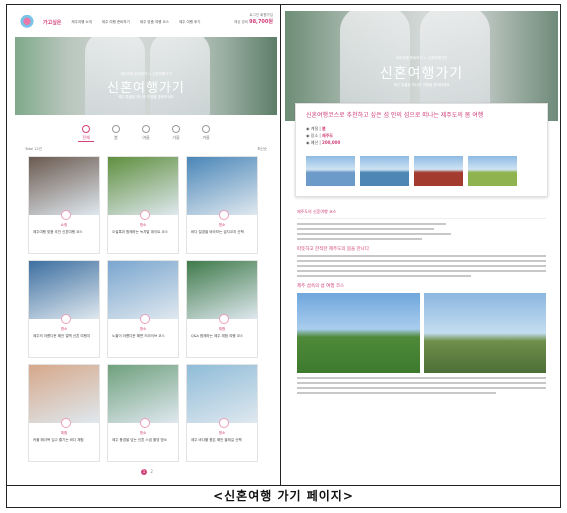 This screenshot has width=567, height=513. I want to click on tab-all: 전체, so click(86, 133).